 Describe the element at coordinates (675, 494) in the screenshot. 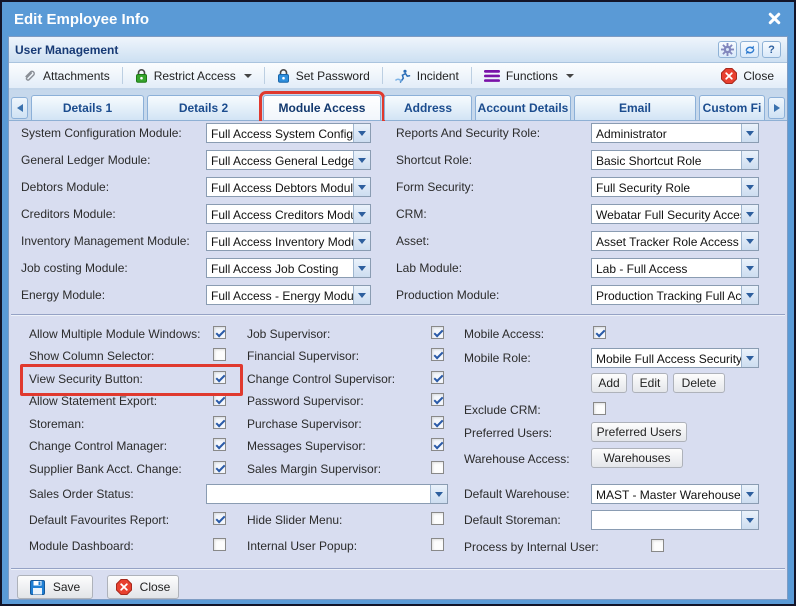

I see `default-warehouse-select: MAST - Master Warehouse` at that location.